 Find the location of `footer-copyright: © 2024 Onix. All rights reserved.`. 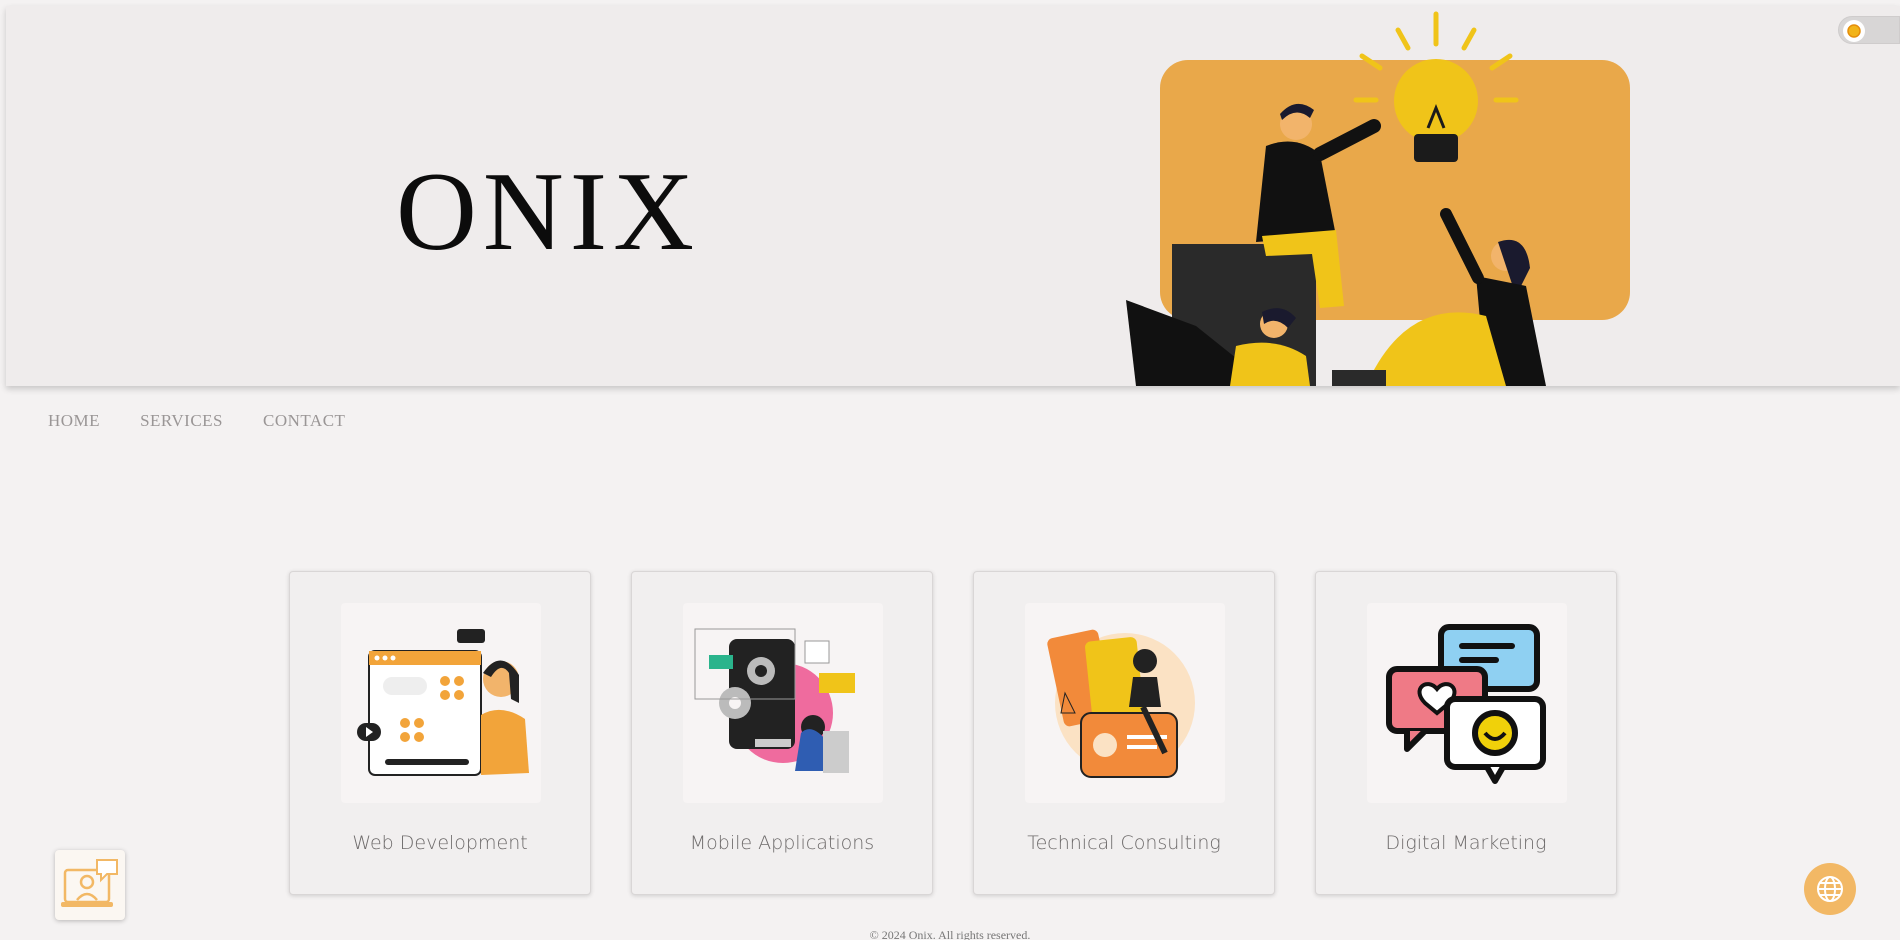

footer-copyright: © 2024 Onix. All rights reserved. is located at coordinates (950, 934).